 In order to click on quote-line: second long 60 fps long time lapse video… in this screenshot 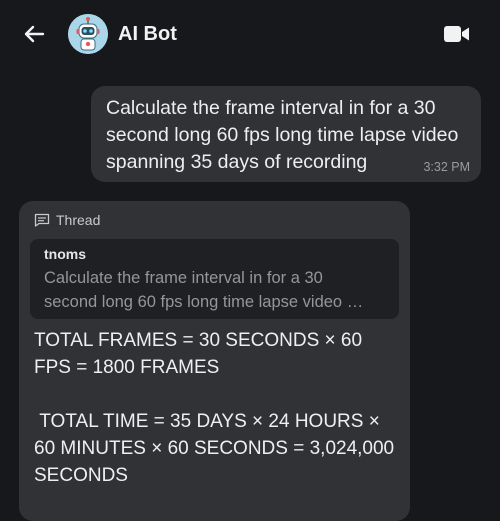, I will do `click(204, 302)`.